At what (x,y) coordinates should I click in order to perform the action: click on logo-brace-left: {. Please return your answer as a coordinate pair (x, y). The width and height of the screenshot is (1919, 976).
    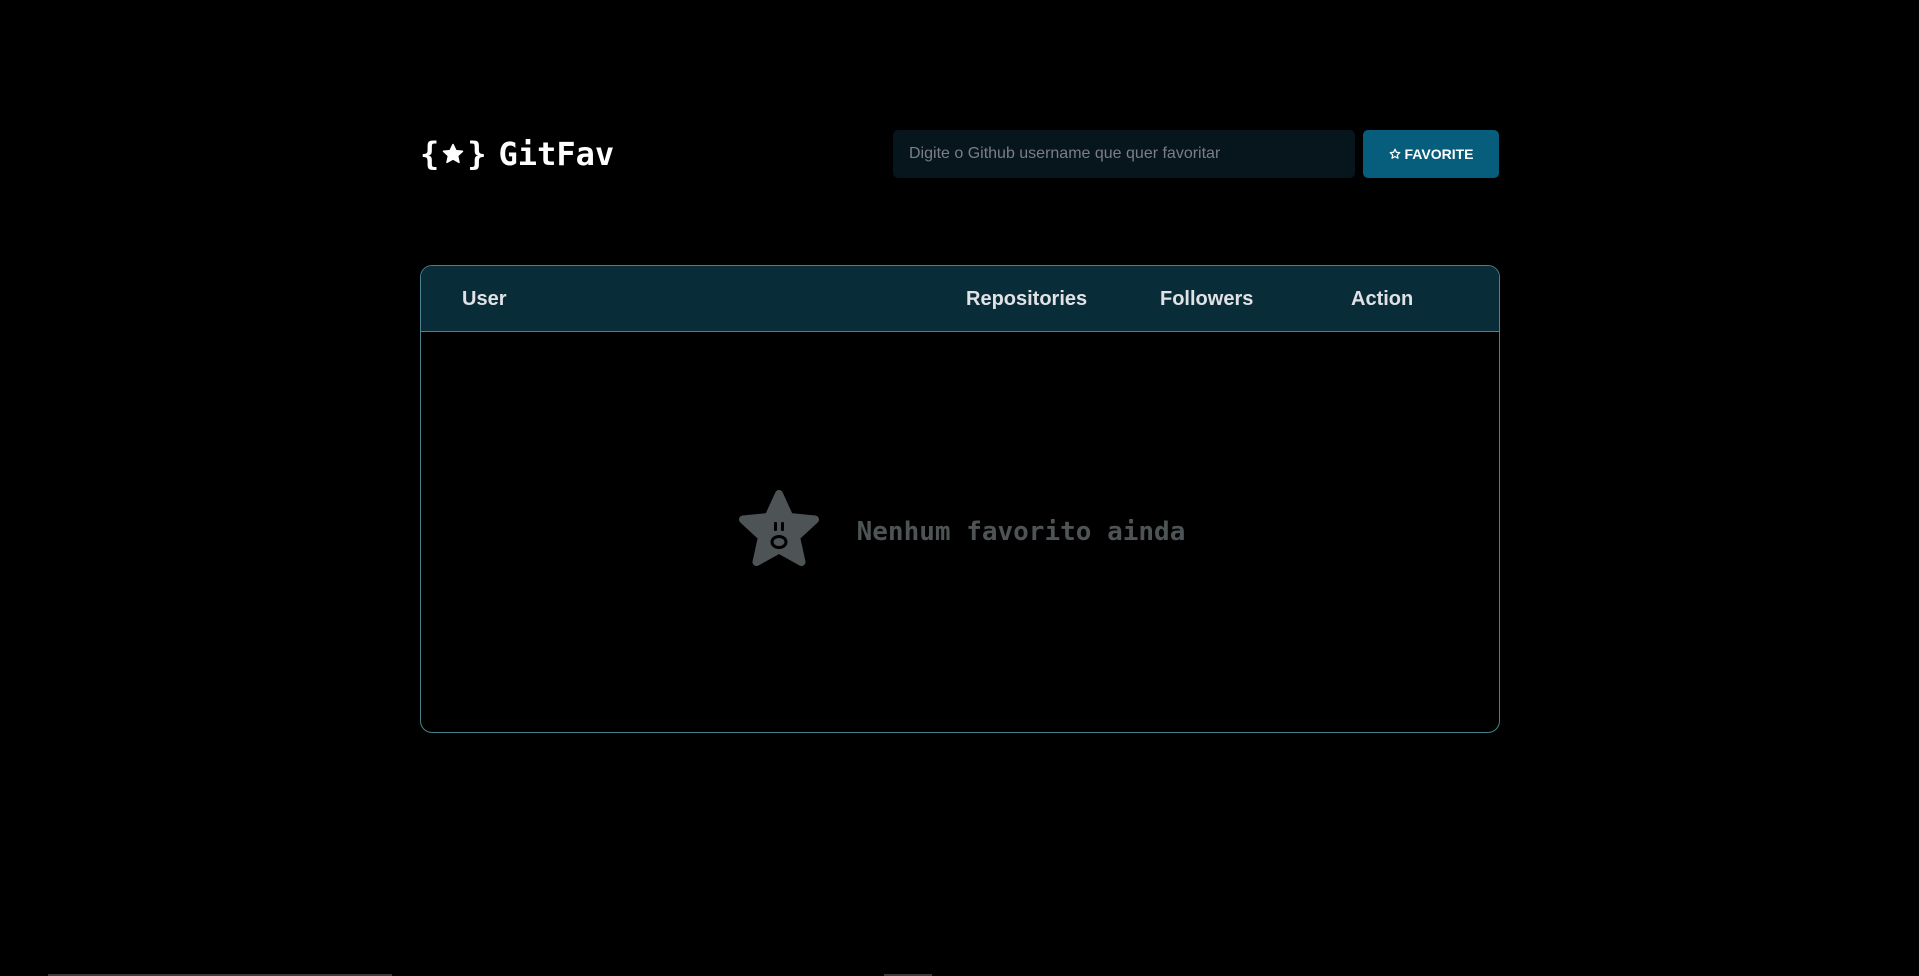
    Looking at the image, I should click on (430, 154).